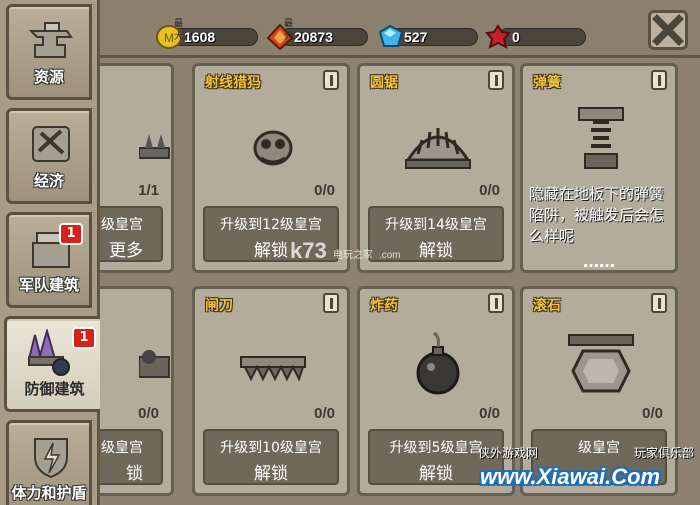 The height and width of the screenshot is (505, 700). I want to click on svg-text: M, so click(169, 38).